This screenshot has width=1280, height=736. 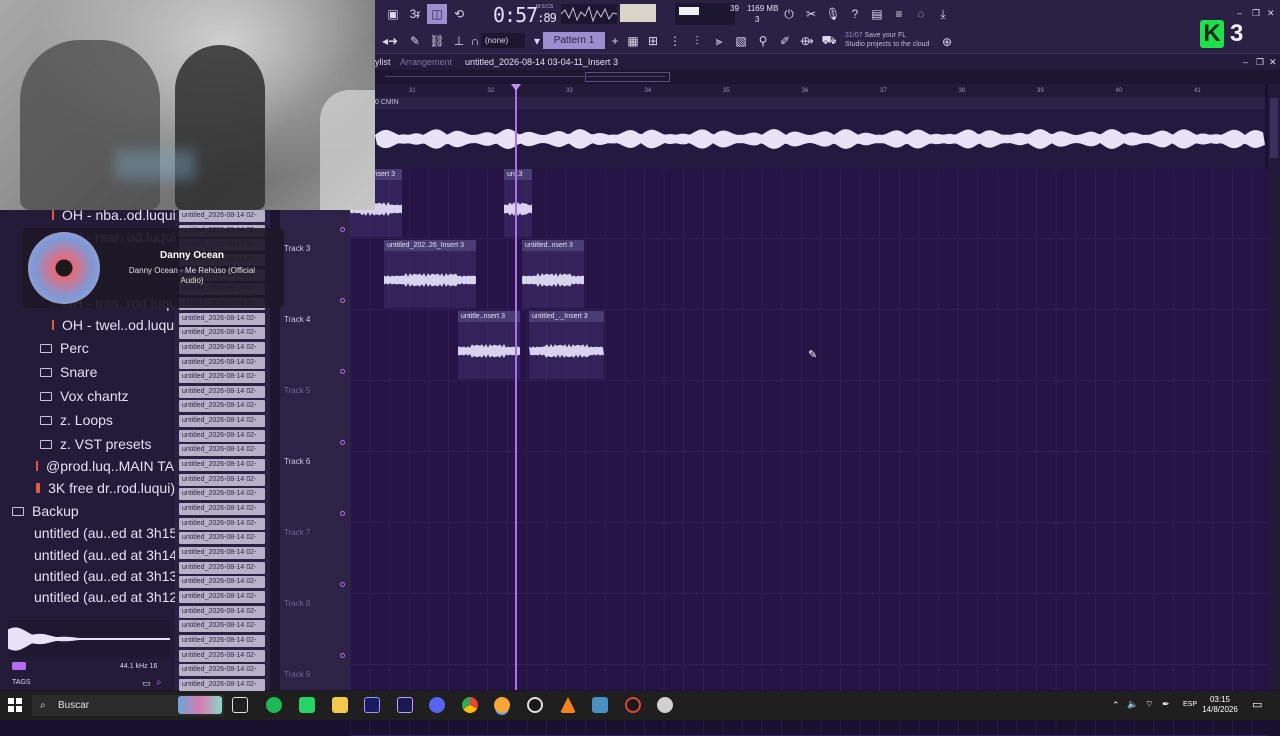 What do you see at coordinates (574, 40) in the screenshot?
I see `pattern-selector: Pattern 1` at bounding box center [574, 40].